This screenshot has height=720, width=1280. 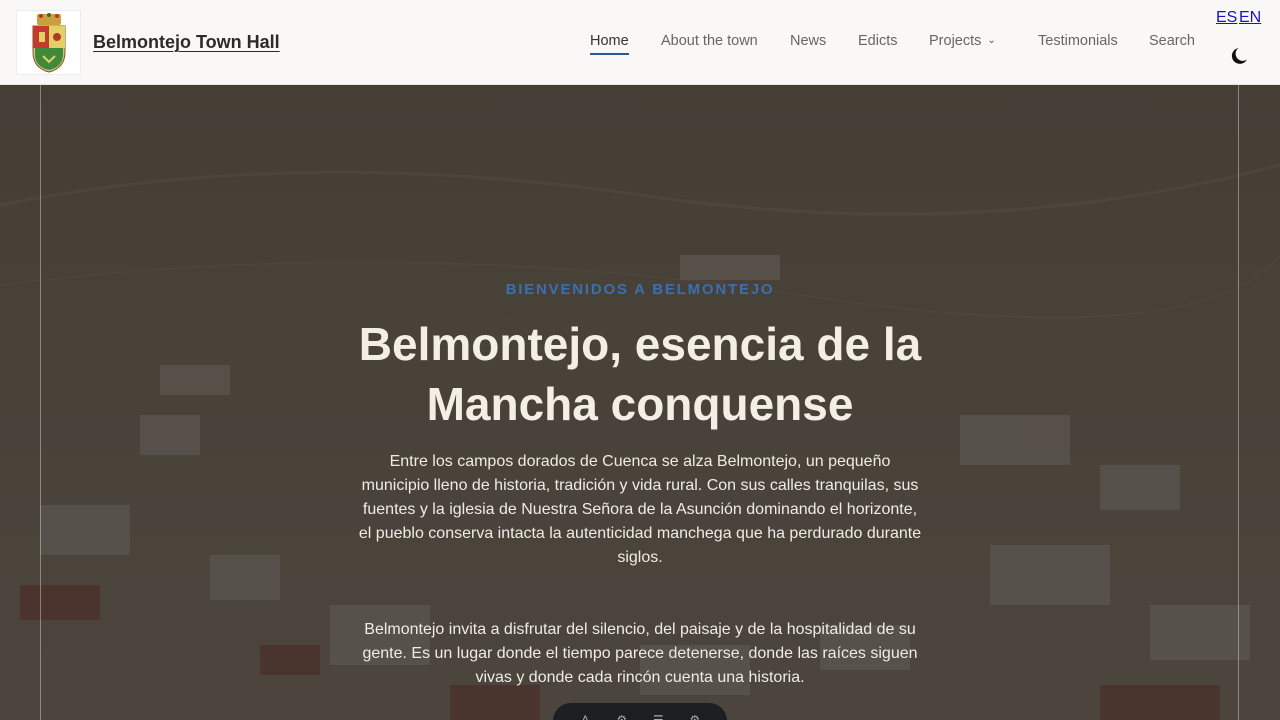 What do you see at coordinates (1250, 18) in the screenshot?
I see `lang-en-link: EN` at bounding box center [1250, 18].